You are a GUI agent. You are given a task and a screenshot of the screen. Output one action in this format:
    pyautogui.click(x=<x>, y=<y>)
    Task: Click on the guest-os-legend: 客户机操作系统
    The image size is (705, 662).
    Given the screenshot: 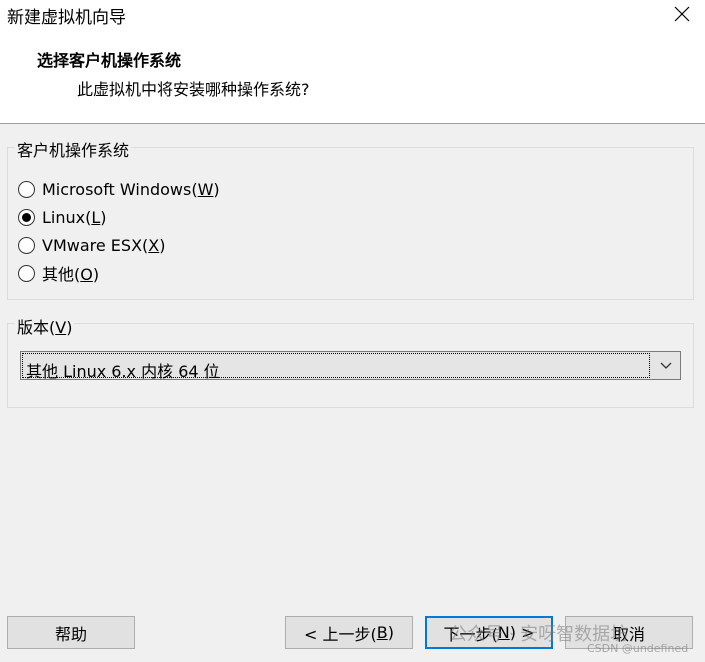 What is the action you would take?
    pyautogui.click(x=73, y=149)
    